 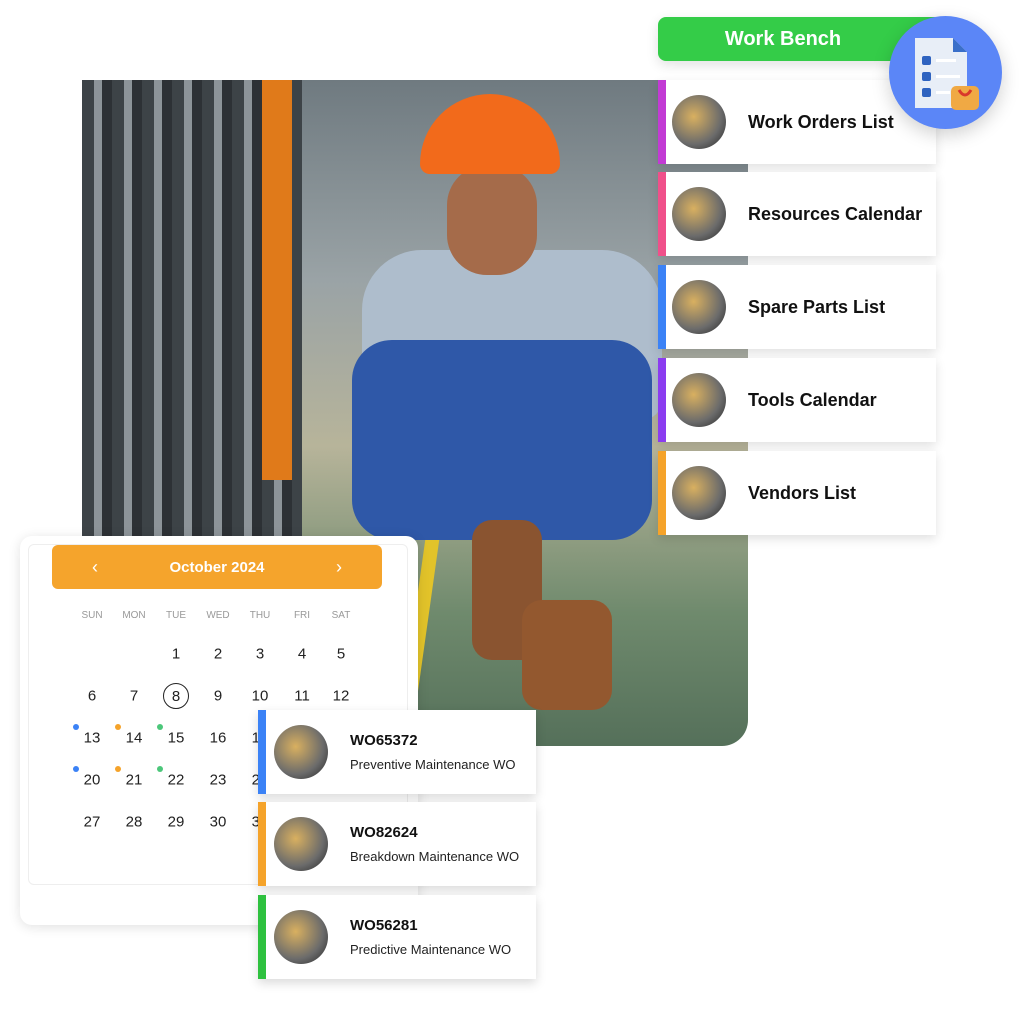 What do you see at coordinates (134, 738) in the screenshot?
I see `calendar-day: 14` at bounding box center [134, 738].